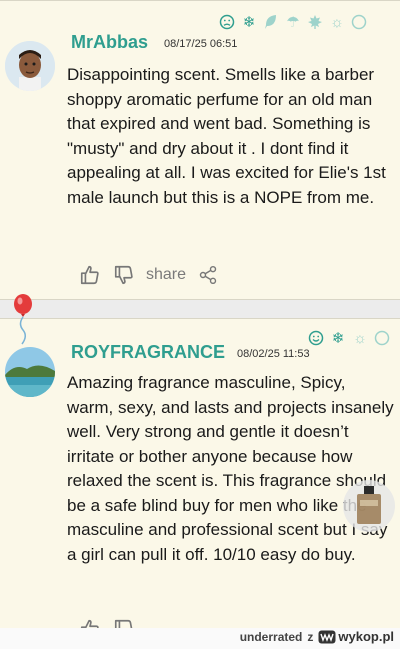 This screenshot has height=649, width=400. Describe the element at coordinates (227, 22) in the screenshot. I see `sad-face-icon` at that location.